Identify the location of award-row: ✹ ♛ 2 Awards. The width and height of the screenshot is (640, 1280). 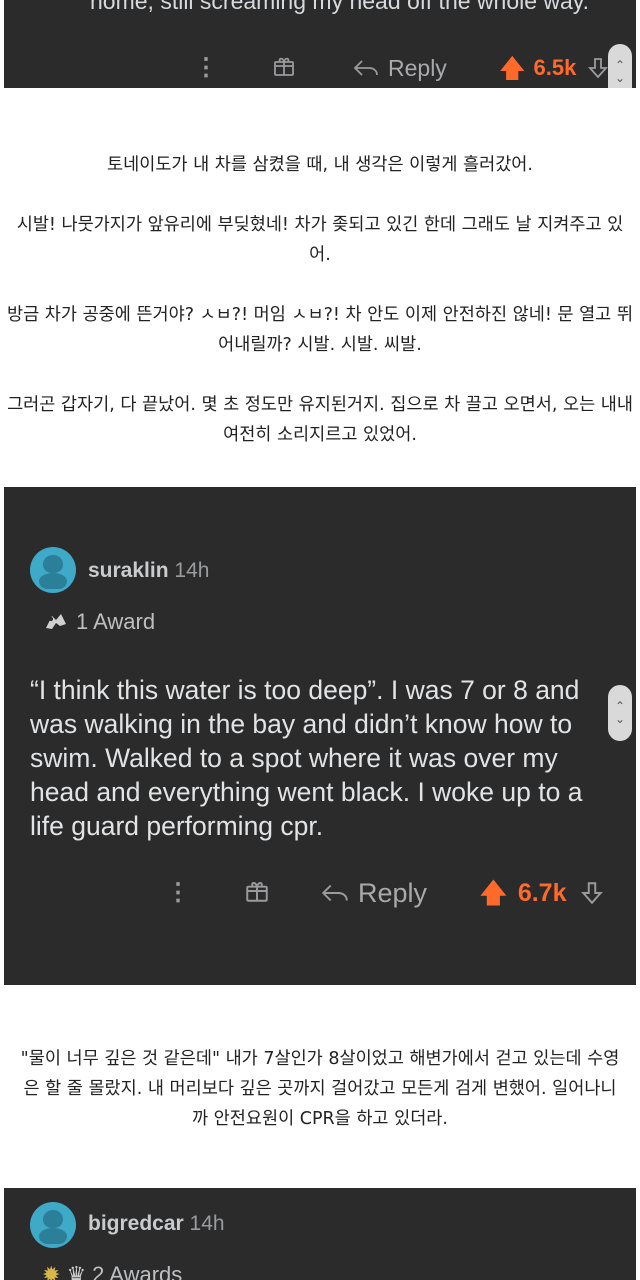
(112, 1271).